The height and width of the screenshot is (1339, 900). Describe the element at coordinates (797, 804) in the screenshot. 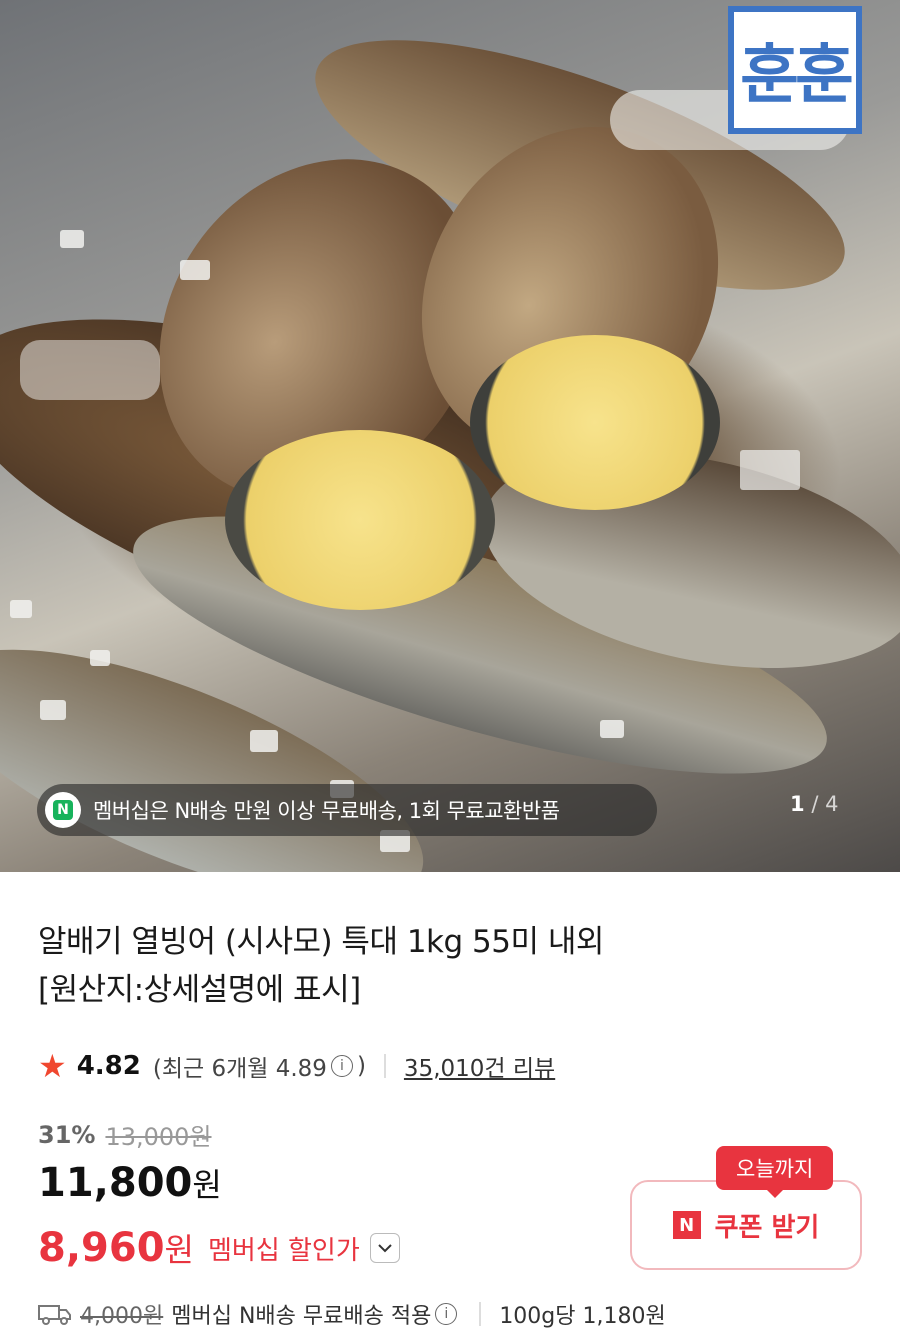

I see `pager-current: 1` at that location.